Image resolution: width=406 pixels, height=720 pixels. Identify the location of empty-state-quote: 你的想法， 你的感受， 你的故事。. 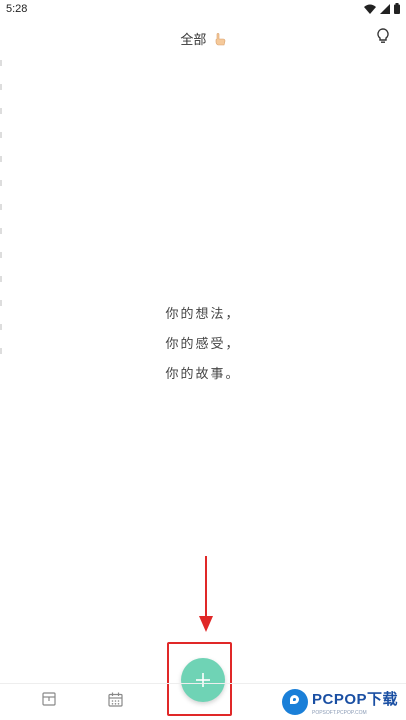
(203, 345).